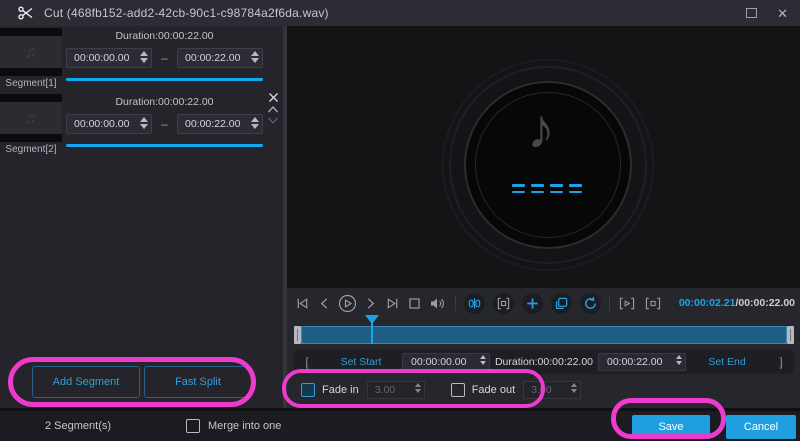 Image resolution: width=800 pixels, height=441 pixels. Describe the element at coordinates (78, 426) in the screenshot. I see `segment-count: 2 Segment(s)` at that location.